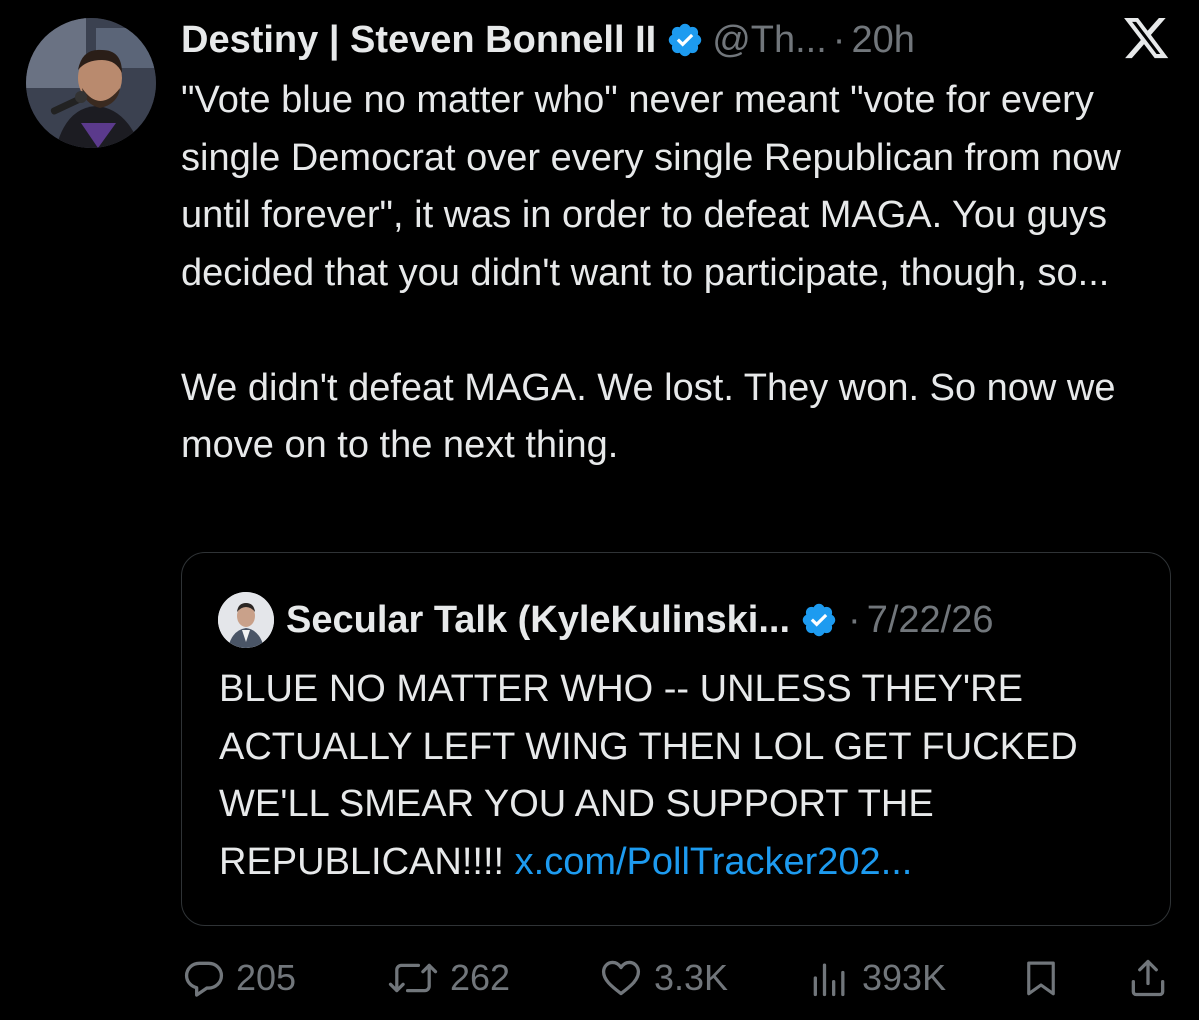  What do you see at coordinates (904, 977) in the screenshot?
I see `views-count: 393K` at bounding box center [904, 977].